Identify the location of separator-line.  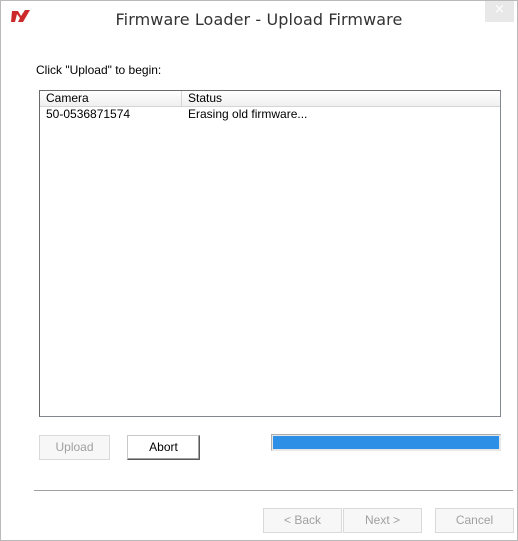
(273, 491).